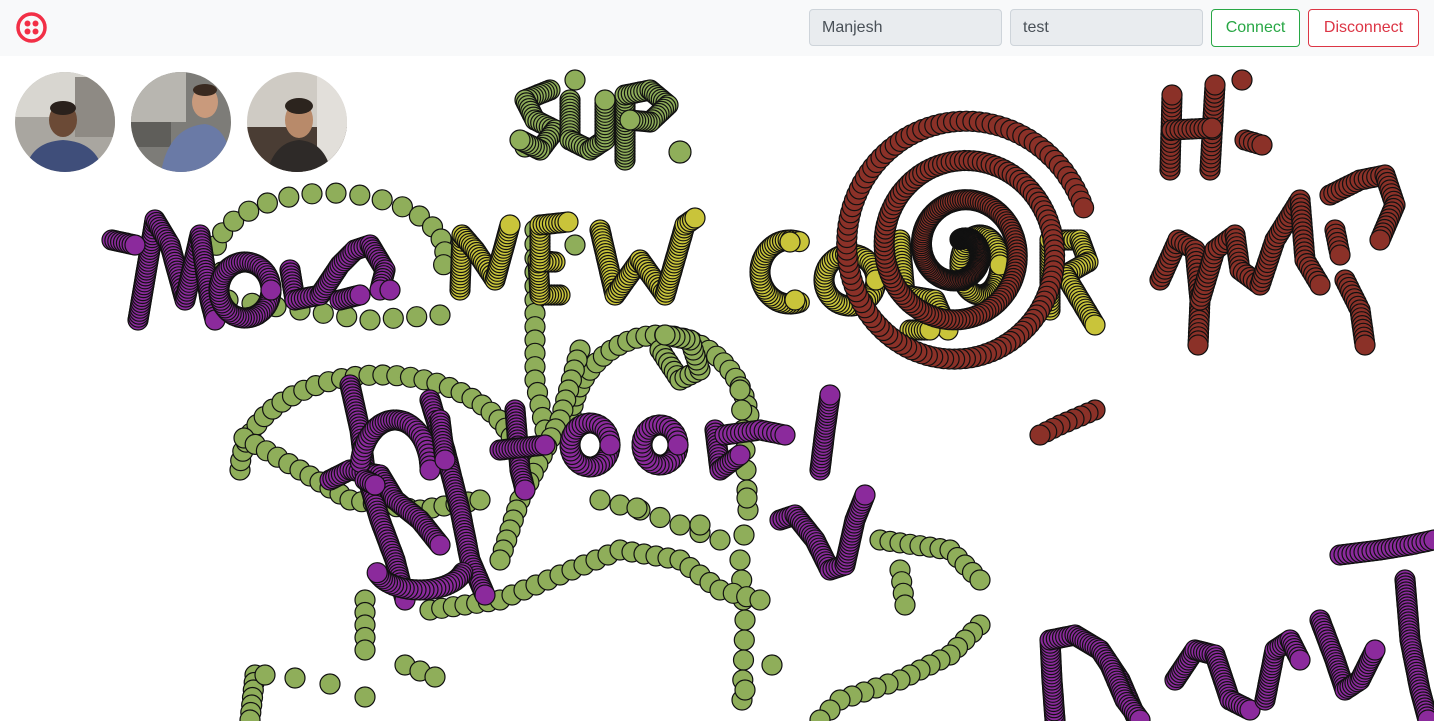  Describe the element at coordinates (1363, 28) in the screenshot. I see `disconnect-button: Disconnect` at that location.